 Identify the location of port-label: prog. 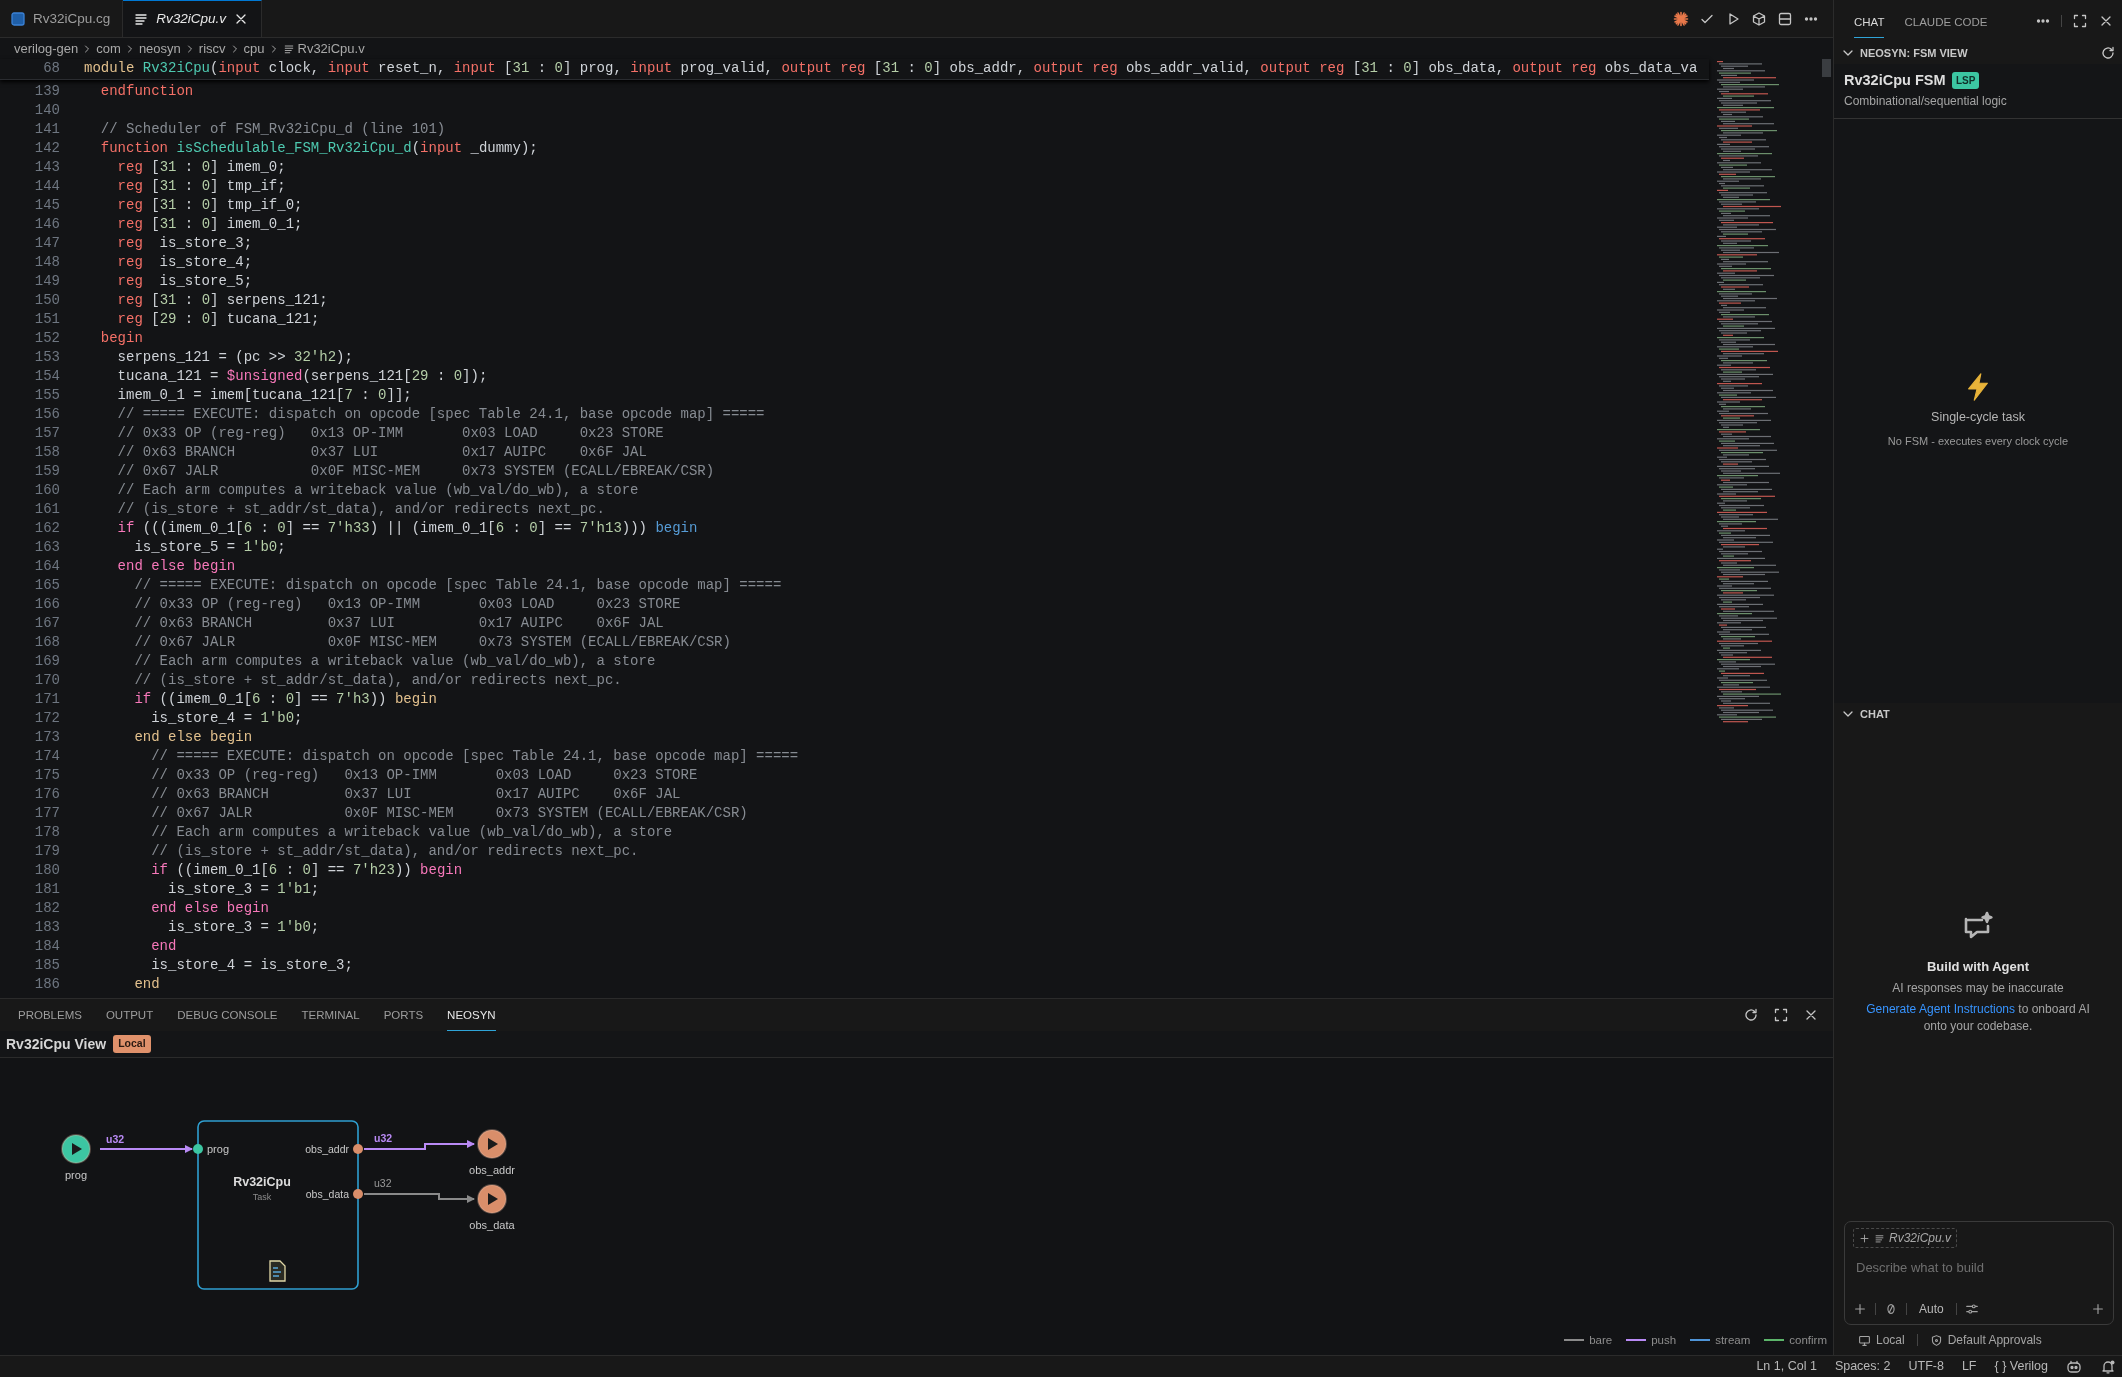
(218, 1149).